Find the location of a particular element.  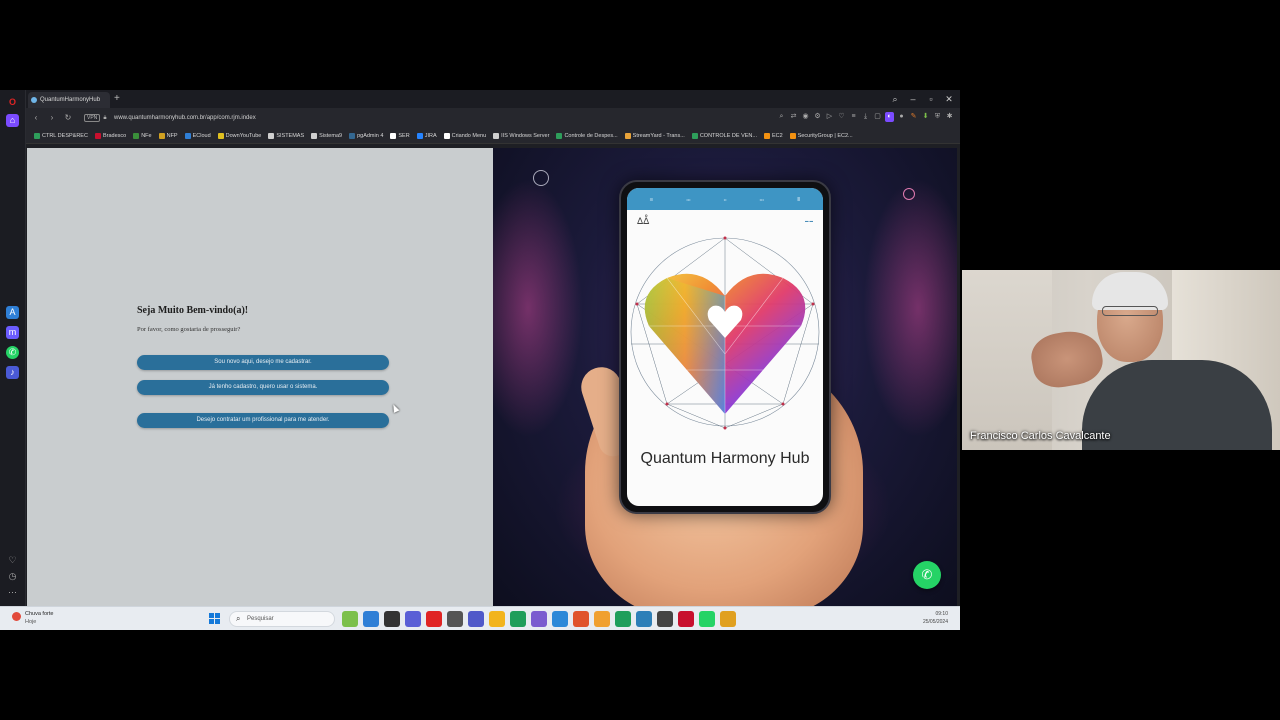

new-tab-icon: + is located at coordinates (117, 99).